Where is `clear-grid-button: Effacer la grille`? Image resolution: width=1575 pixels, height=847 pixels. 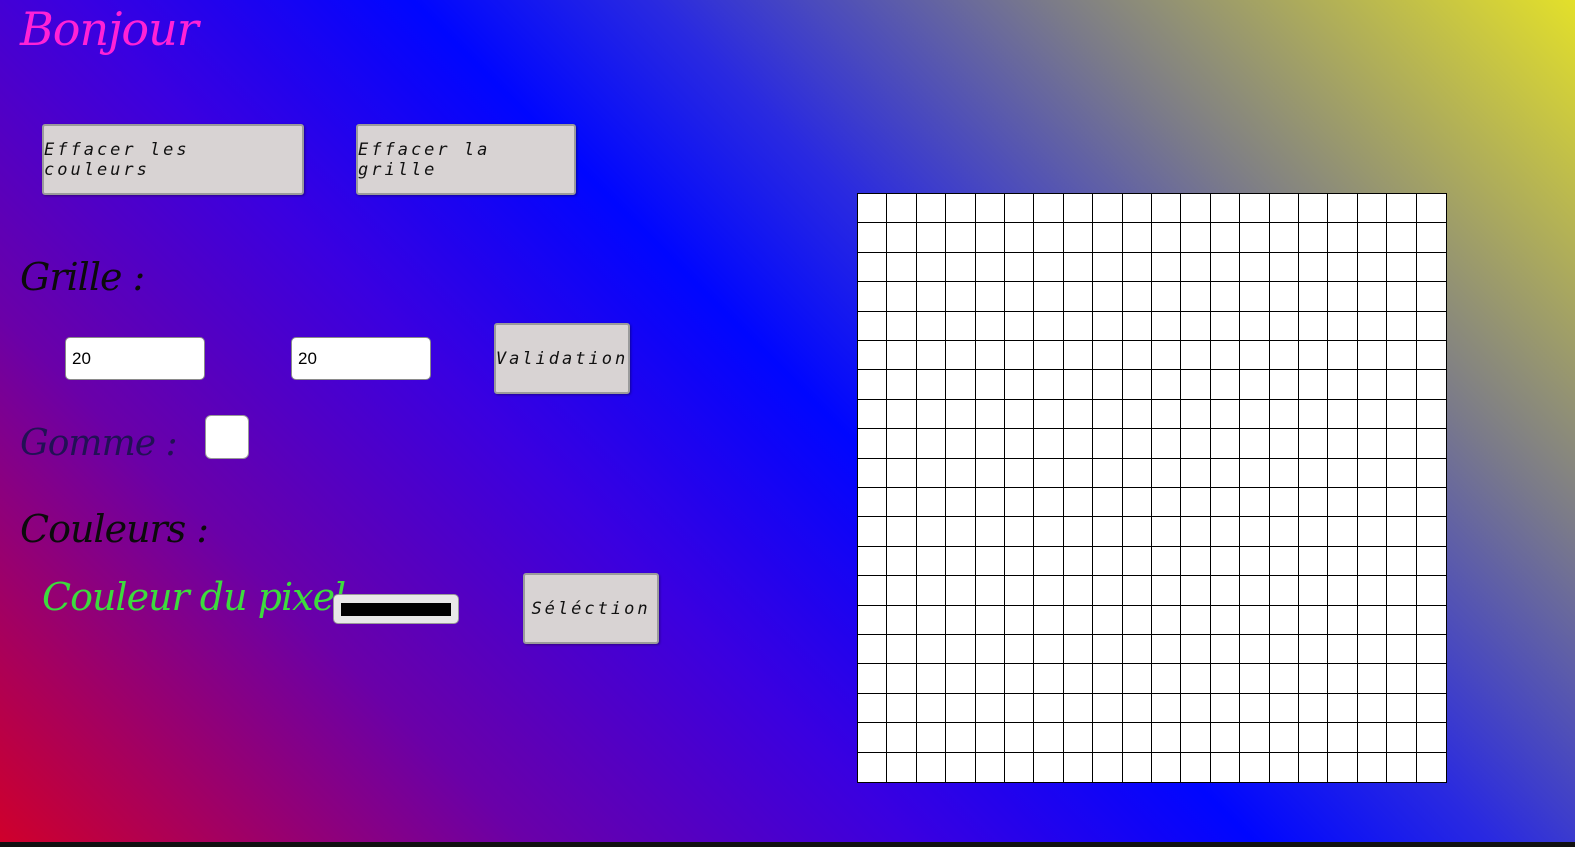 clear-grid-button: Effacer la grille is located at coordinates (466, 159).